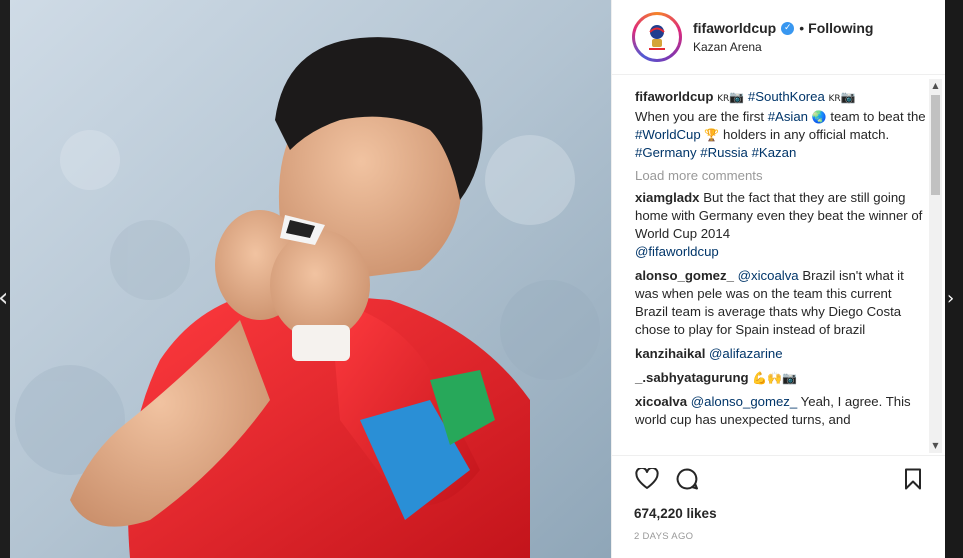  I want to click on caption-text-3: holders in any official match., so click(806, 134).